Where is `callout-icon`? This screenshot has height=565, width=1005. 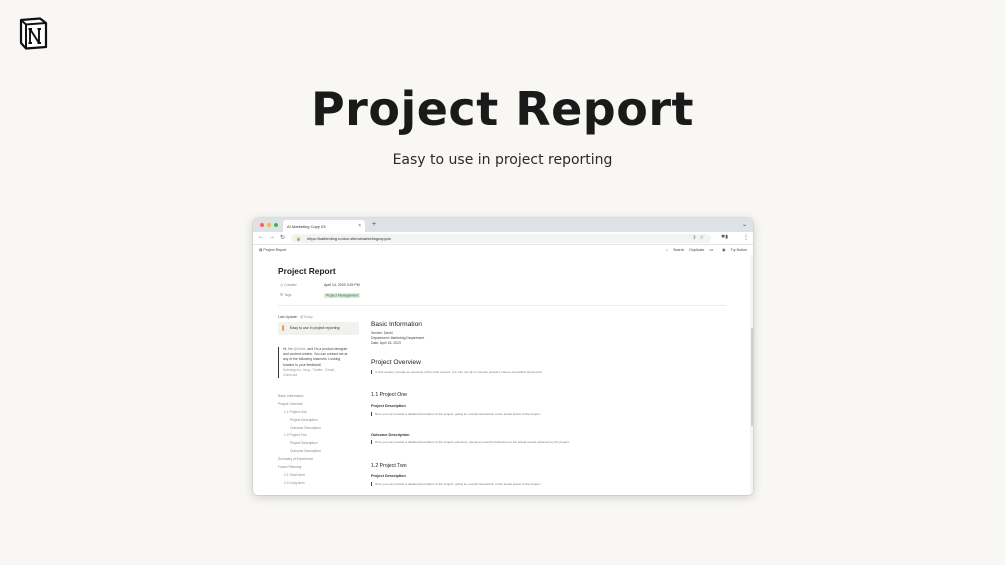
callout-icon is located at coordinates (283, 328).